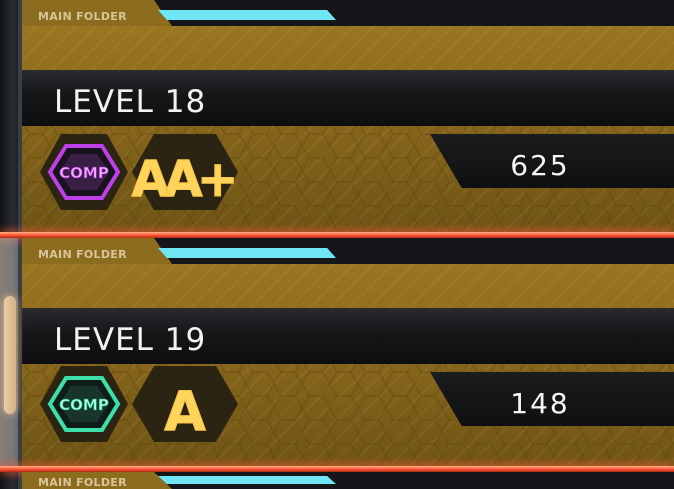  I want to click on level-title: LEVEL 18, so click(130, 102).